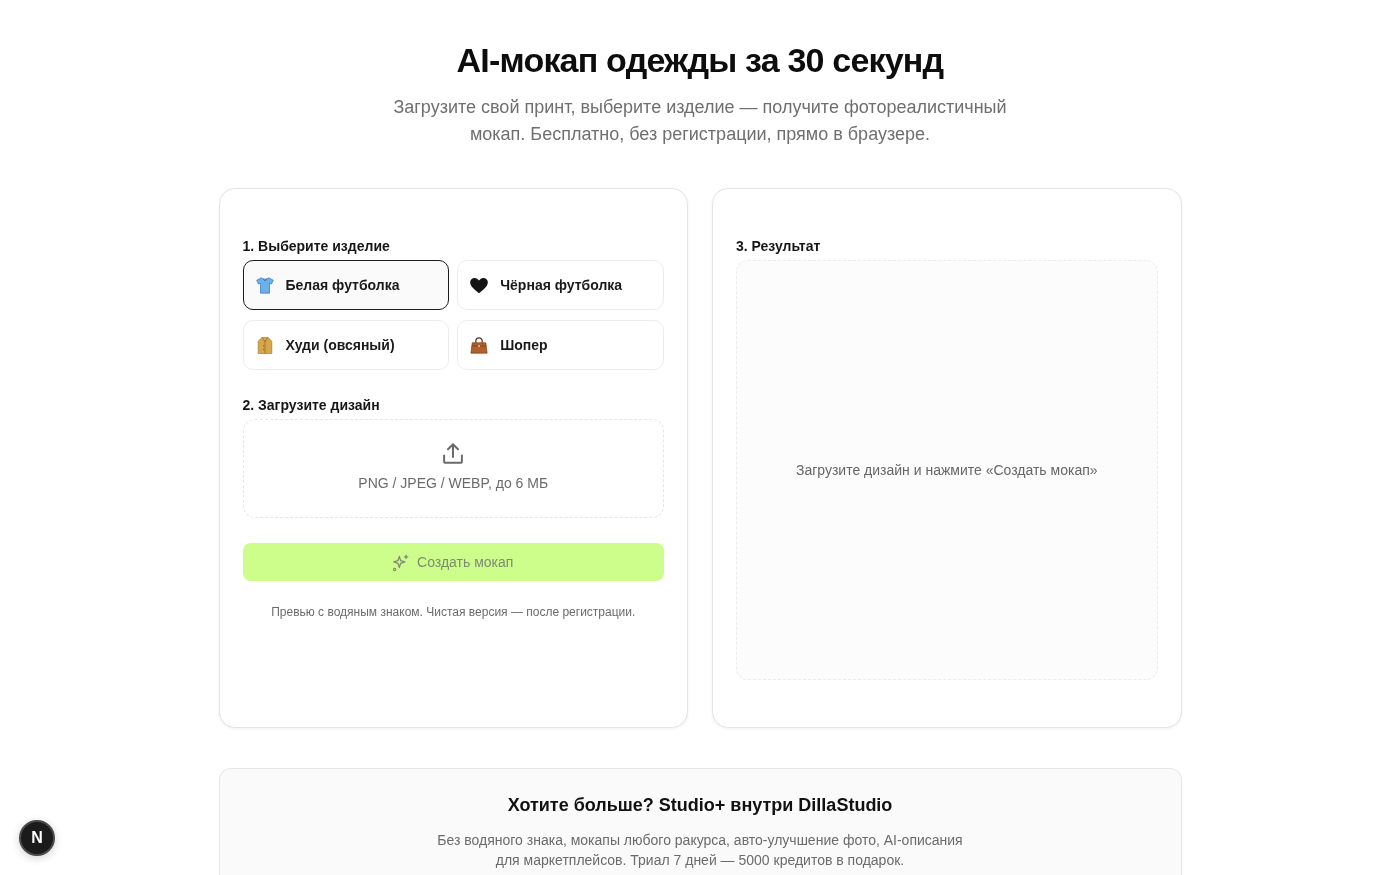 The height and width of the screenshot is (875, 1400). Describe the element at coordinates (453, 612) in the screenshot. I see `watermark-note: Превью с водяным знаком. Чистая версия — после регистрации.` at that location.